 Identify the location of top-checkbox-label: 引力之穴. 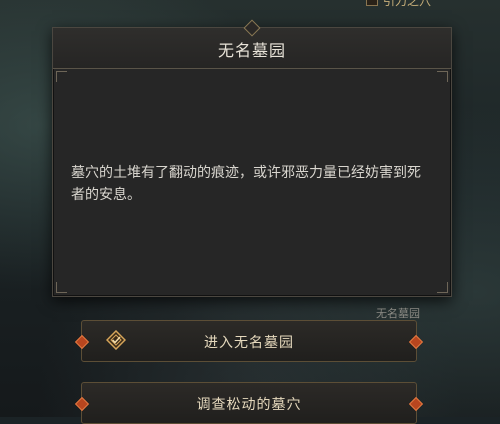
(407, 4).